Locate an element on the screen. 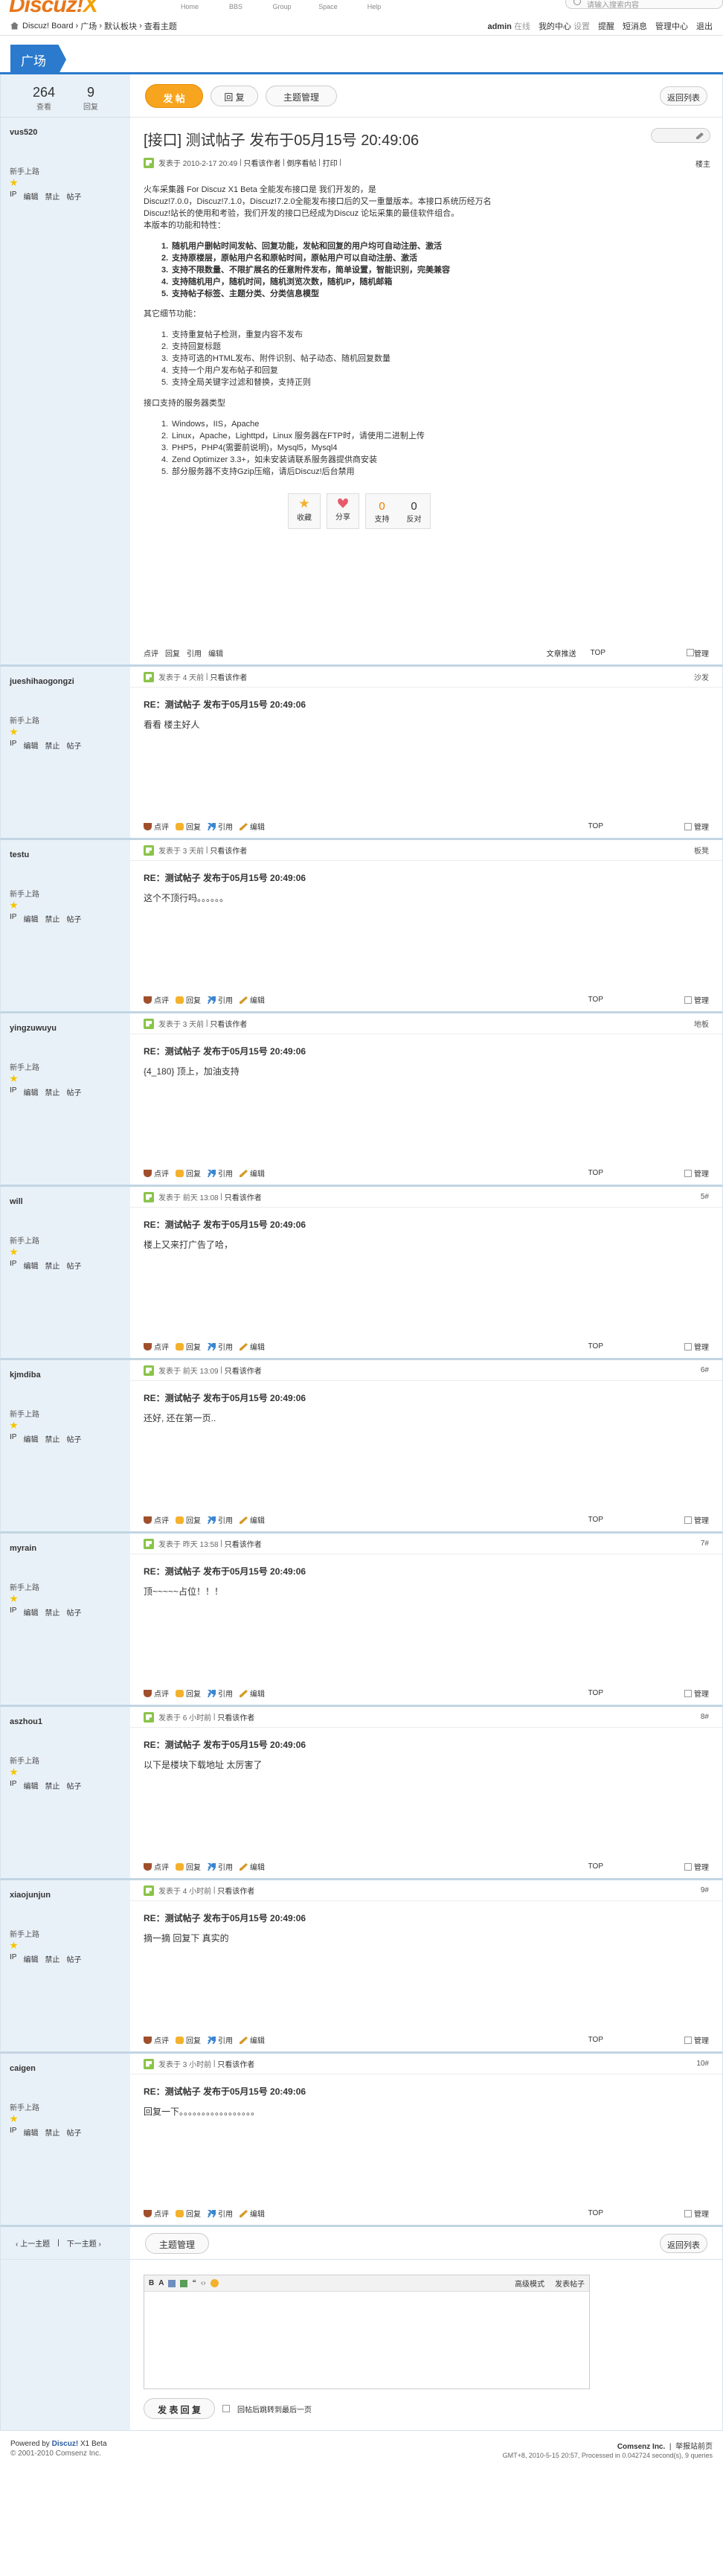  link-my-center: 我的中心 设置 is located at coordinates (564, 26).